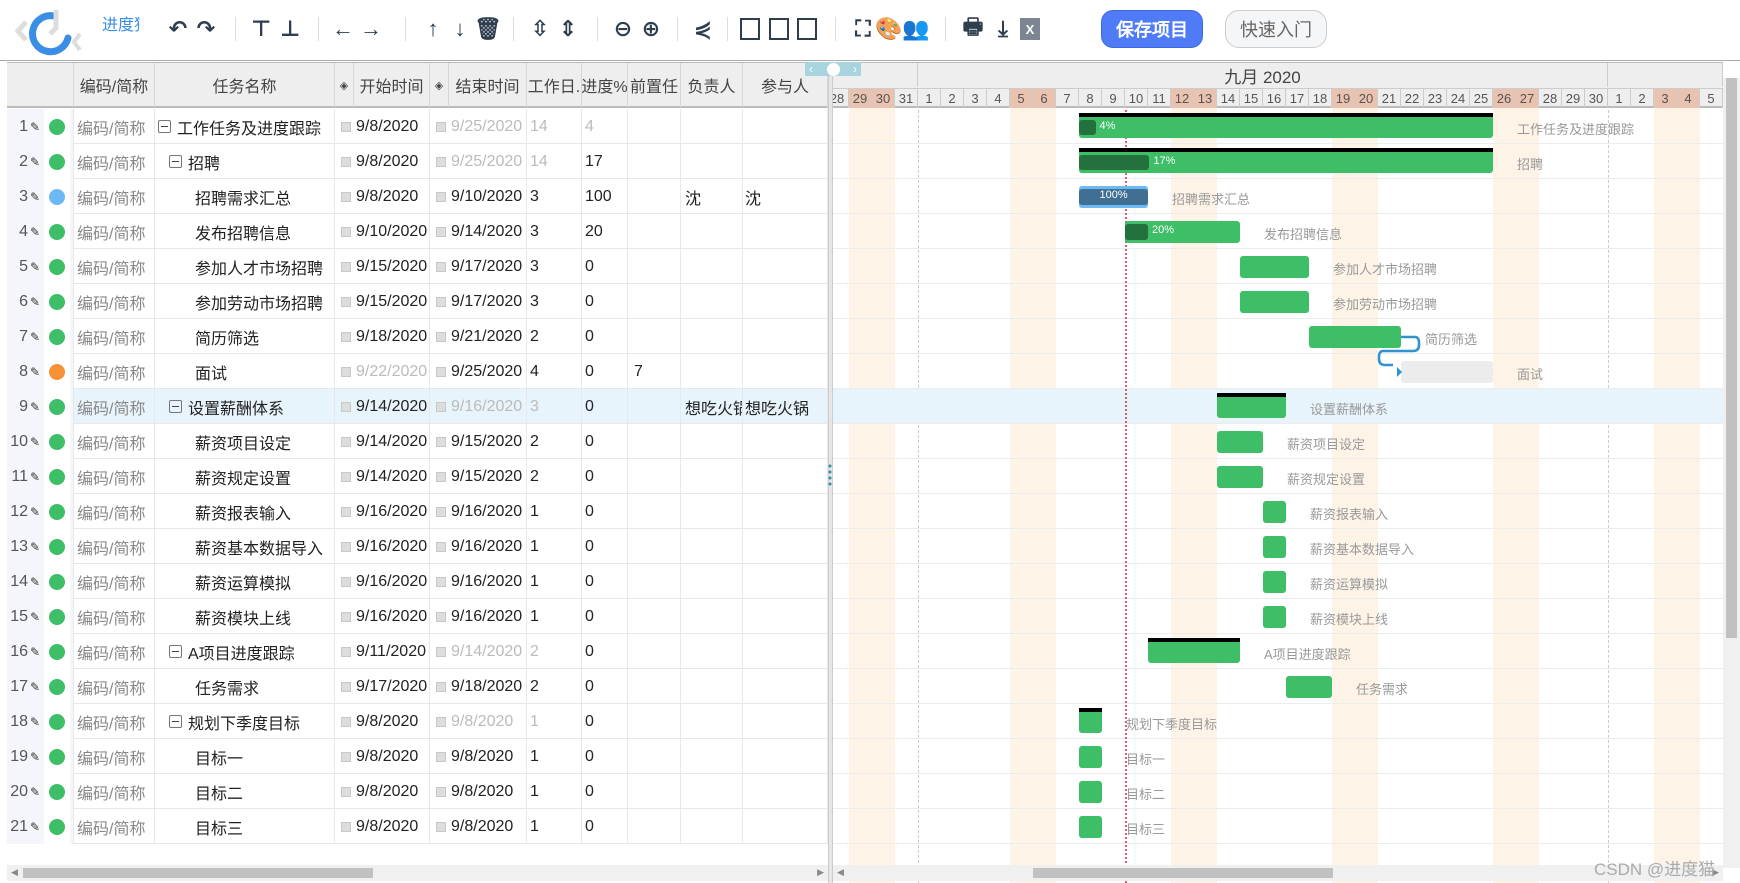 Image resolution: width=1740 pixels, height=883 pixels. Describe the element at coordinates (382, 476) in the screenshot. I see `start-time-cell: 9/14/2020` at that location.